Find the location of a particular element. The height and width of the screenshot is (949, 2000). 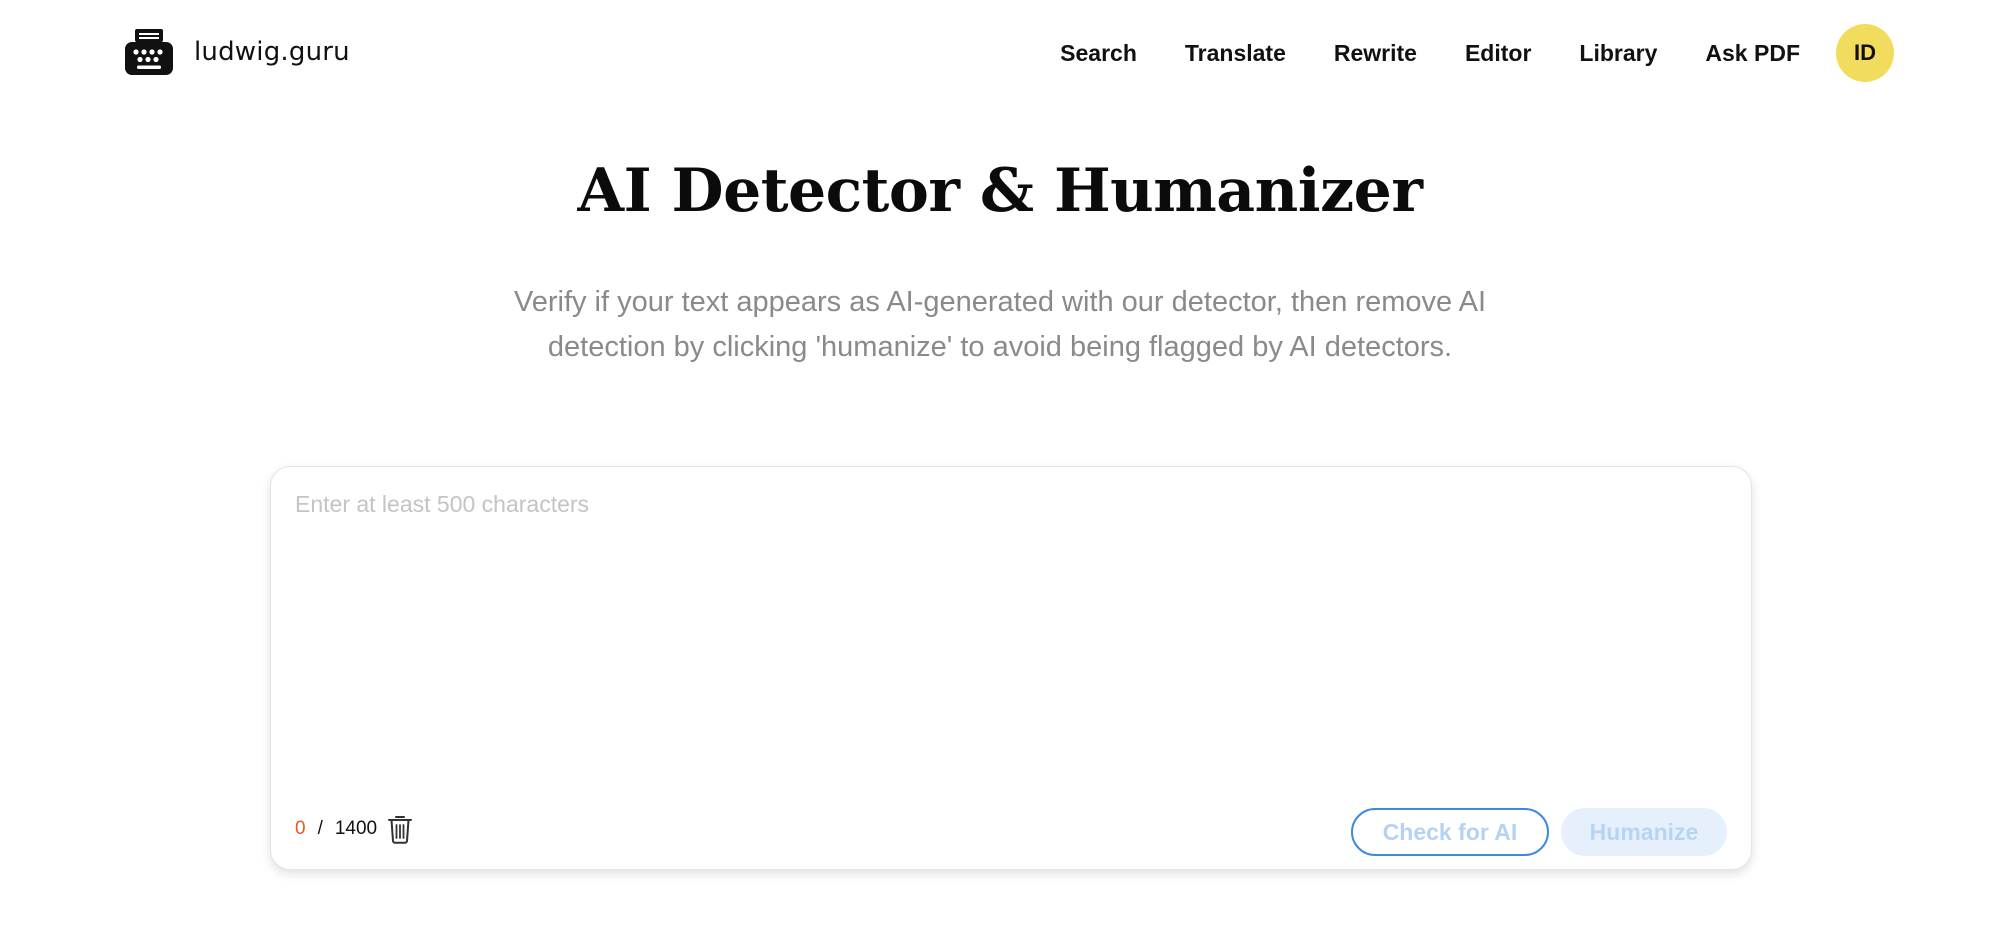

character-counter: 0 / 1400 is located at coordinates (354, 829).